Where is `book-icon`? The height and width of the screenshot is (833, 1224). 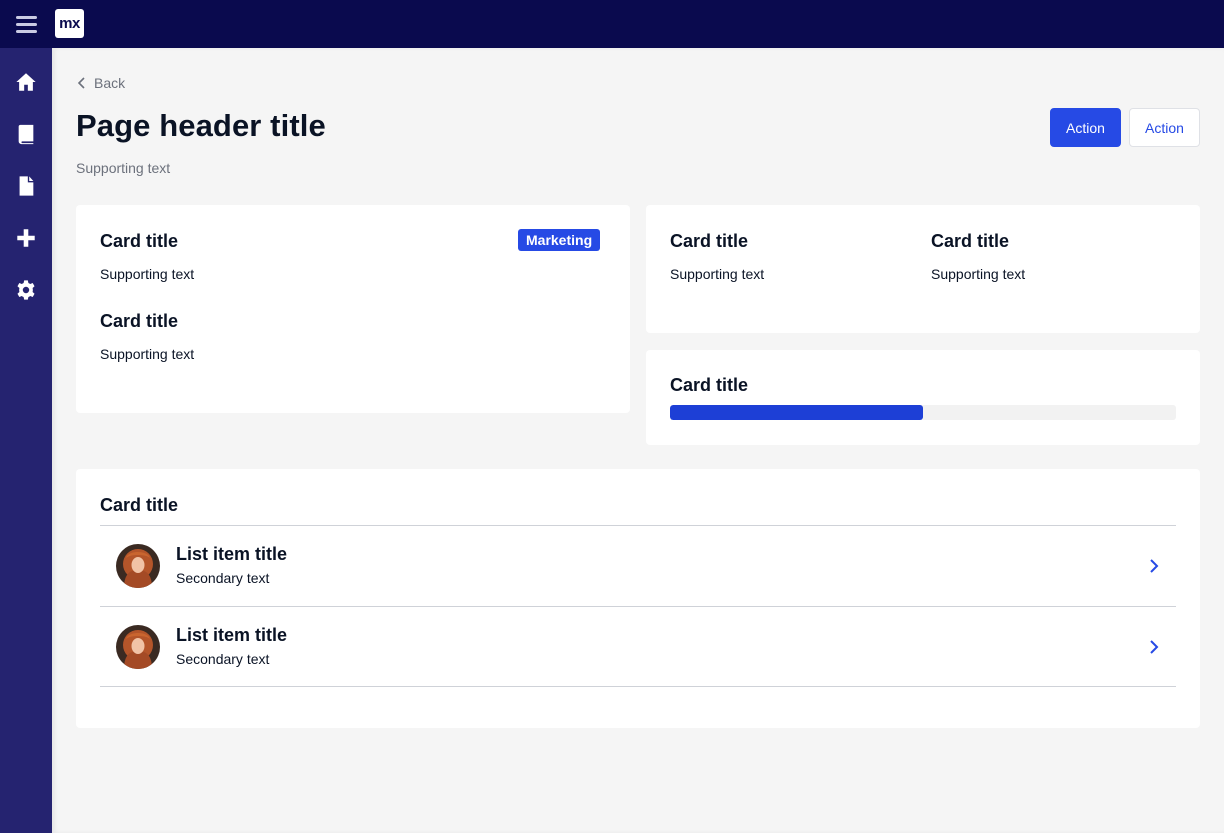 book-icon is located at coordinates (26, 134).